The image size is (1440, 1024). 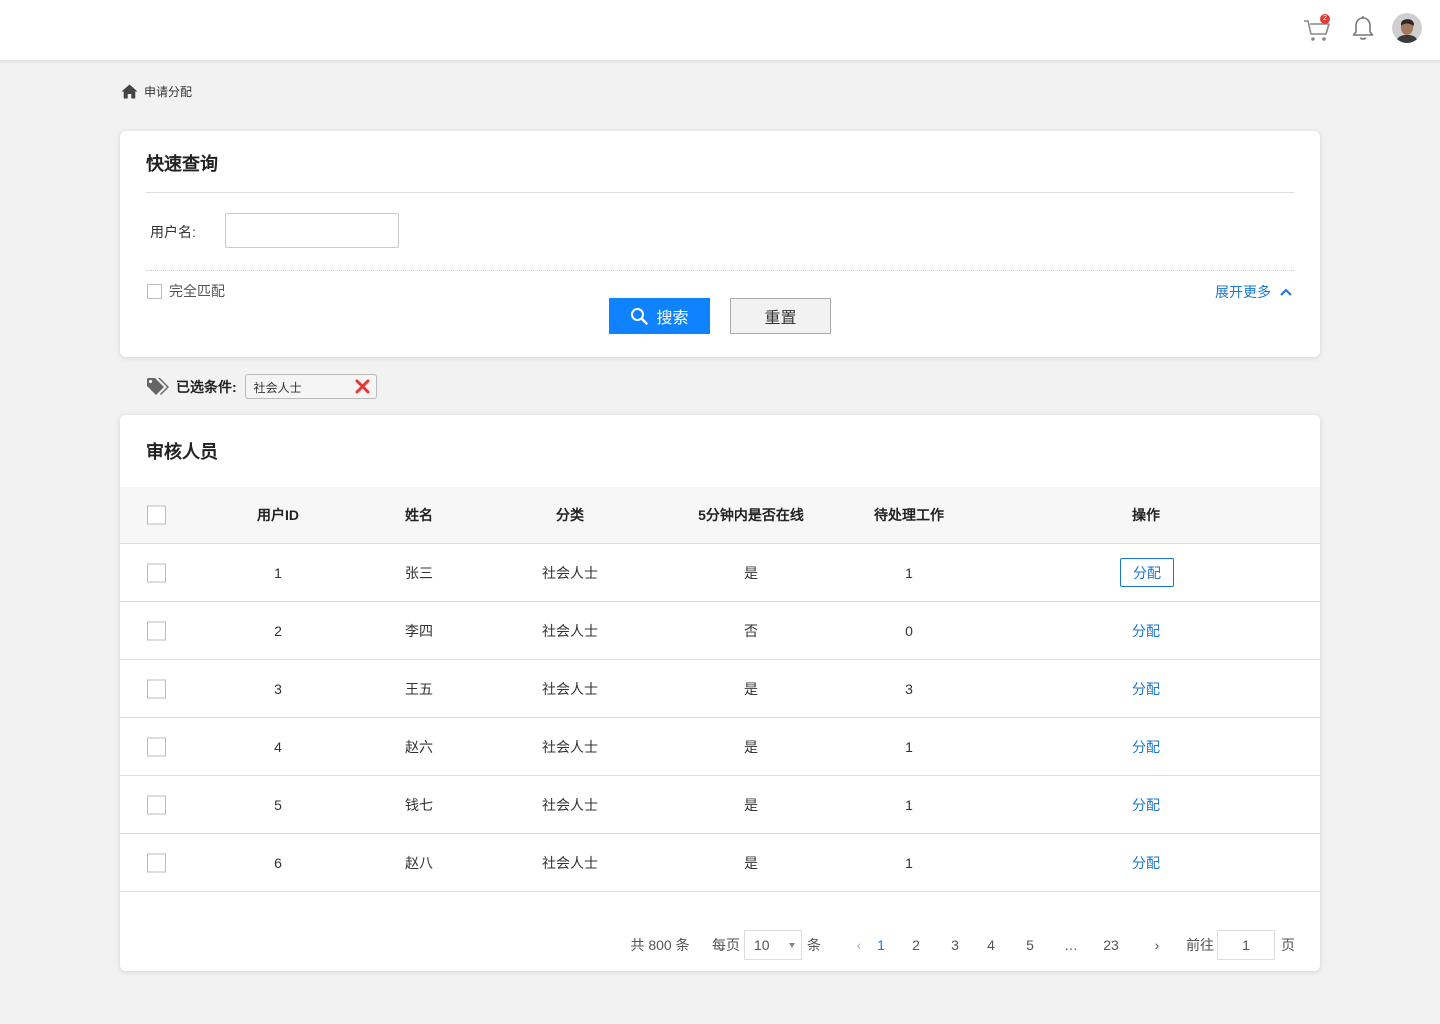 What do you see at coordinates (720, 747) in the screenshot?
I see `table-row: 4 赵六 社会人士 是 1 分配` at bounding box center [720, 747].